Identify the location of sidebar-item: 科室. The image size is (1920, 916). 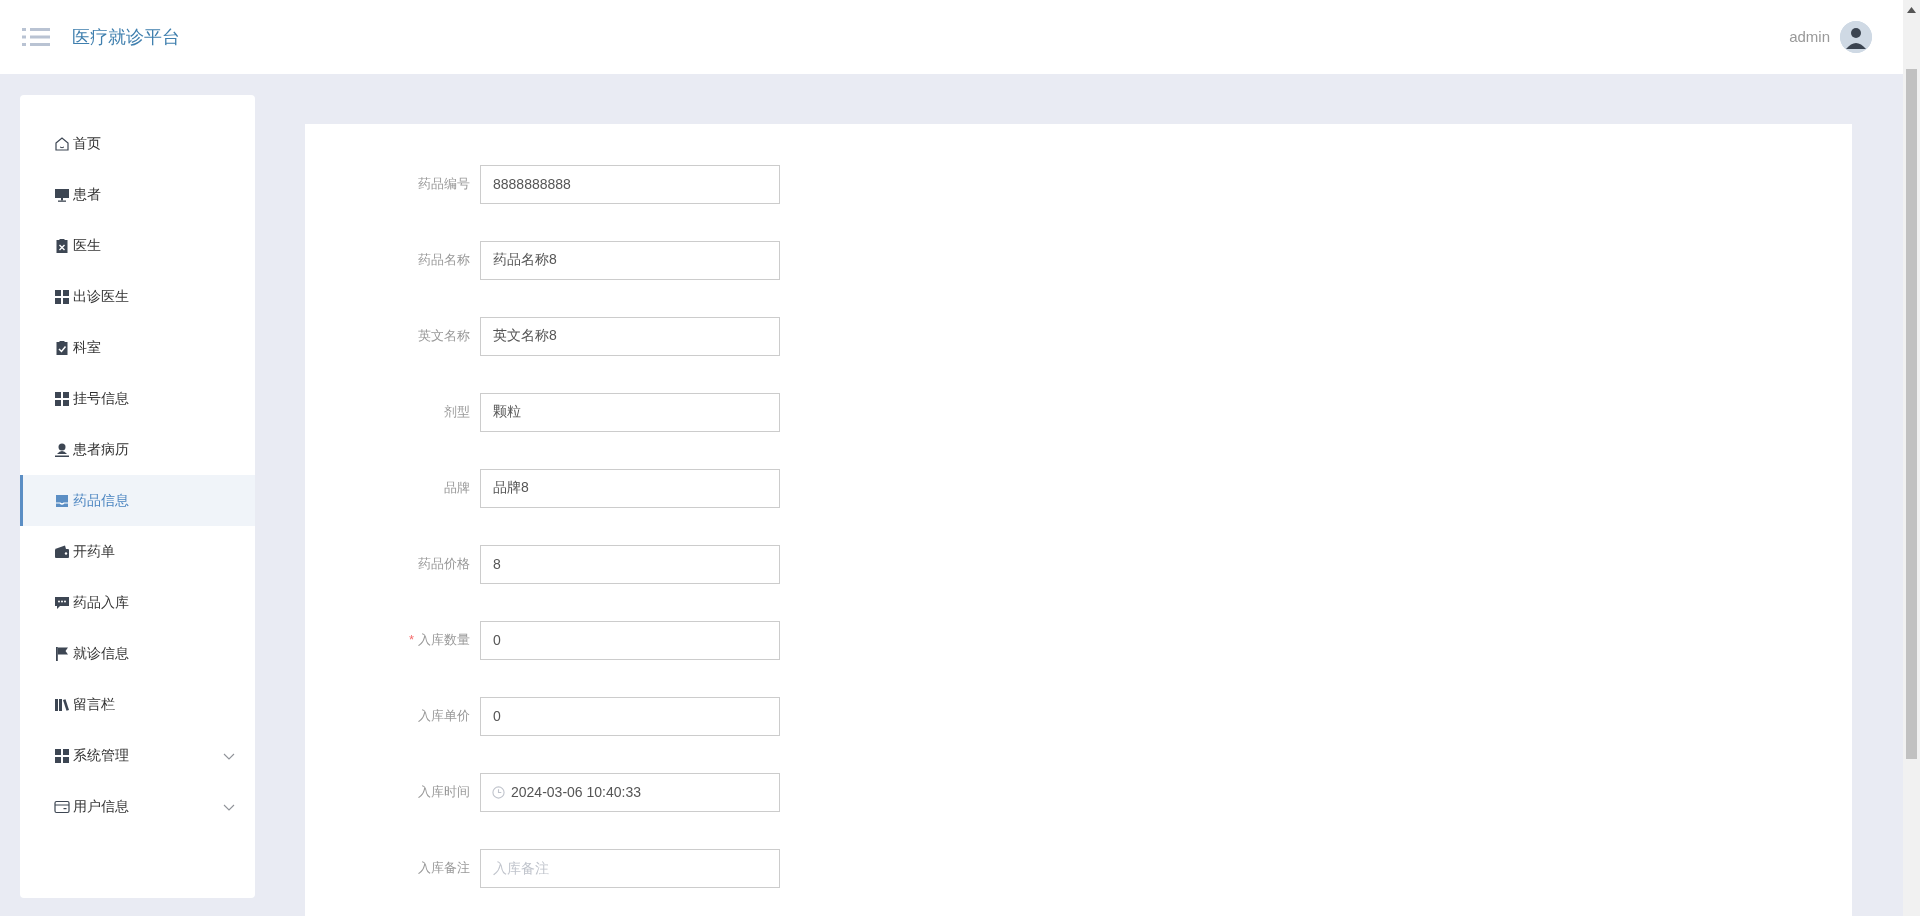
(137, 347).